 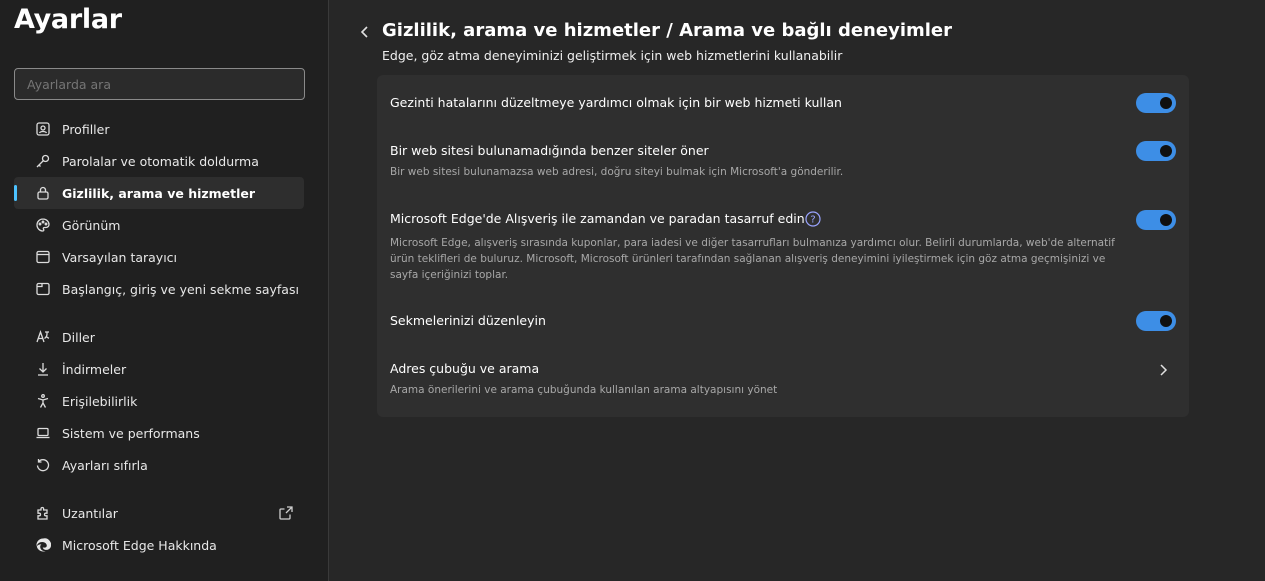 I want to click on home-page-icon, so click(x=43, y=289).